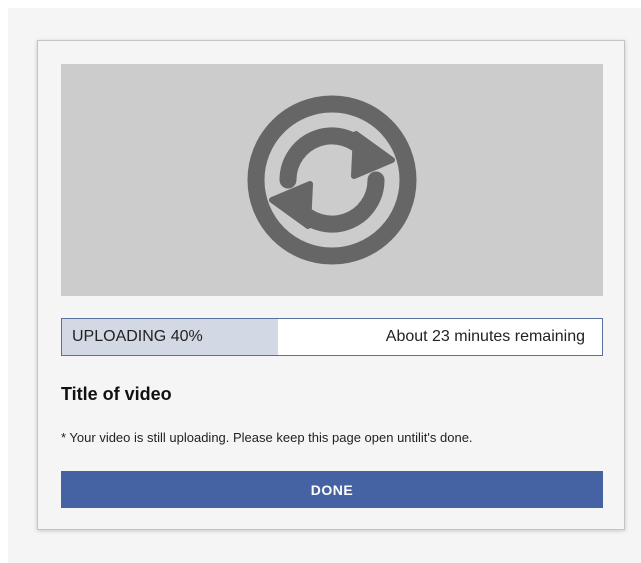 The image size is (641, 563). Describe the element at coordinates (4, 281) in the screenshot. I see `canvas-margin-left` at that location.